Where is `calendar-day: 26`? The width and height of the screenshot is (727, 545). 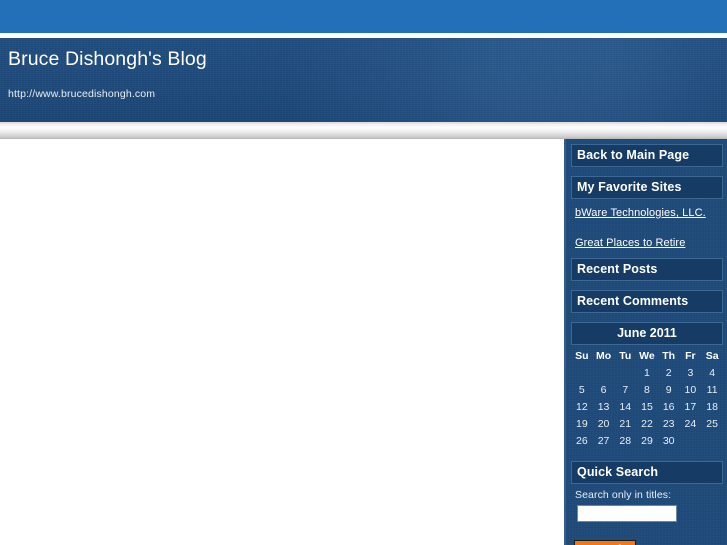 calendar-day: 26 is located at coordinates (582, 441).